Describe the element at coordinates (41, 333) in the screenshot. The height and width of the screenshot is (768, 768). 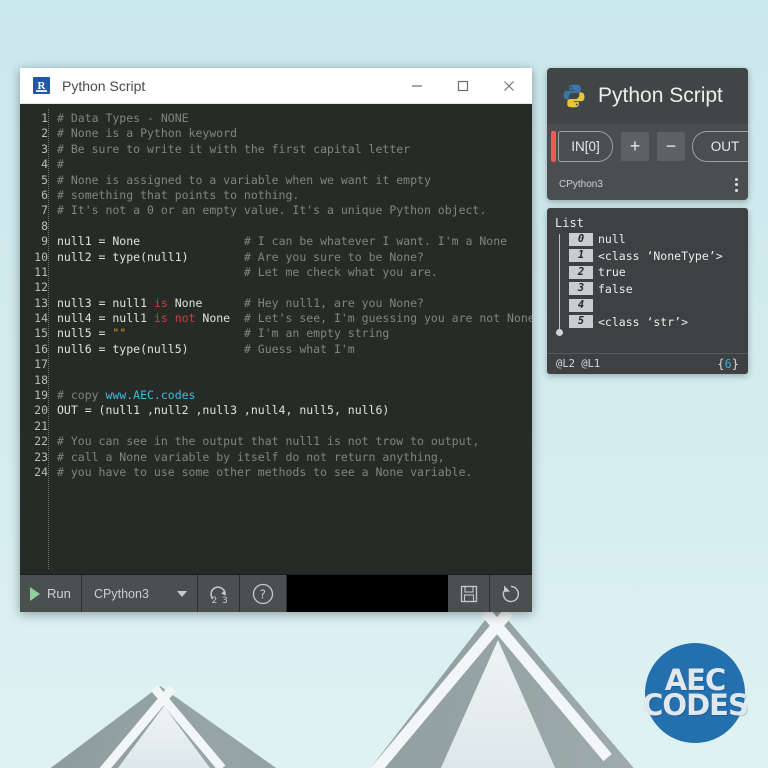
I see `line-number: 15` at that location.